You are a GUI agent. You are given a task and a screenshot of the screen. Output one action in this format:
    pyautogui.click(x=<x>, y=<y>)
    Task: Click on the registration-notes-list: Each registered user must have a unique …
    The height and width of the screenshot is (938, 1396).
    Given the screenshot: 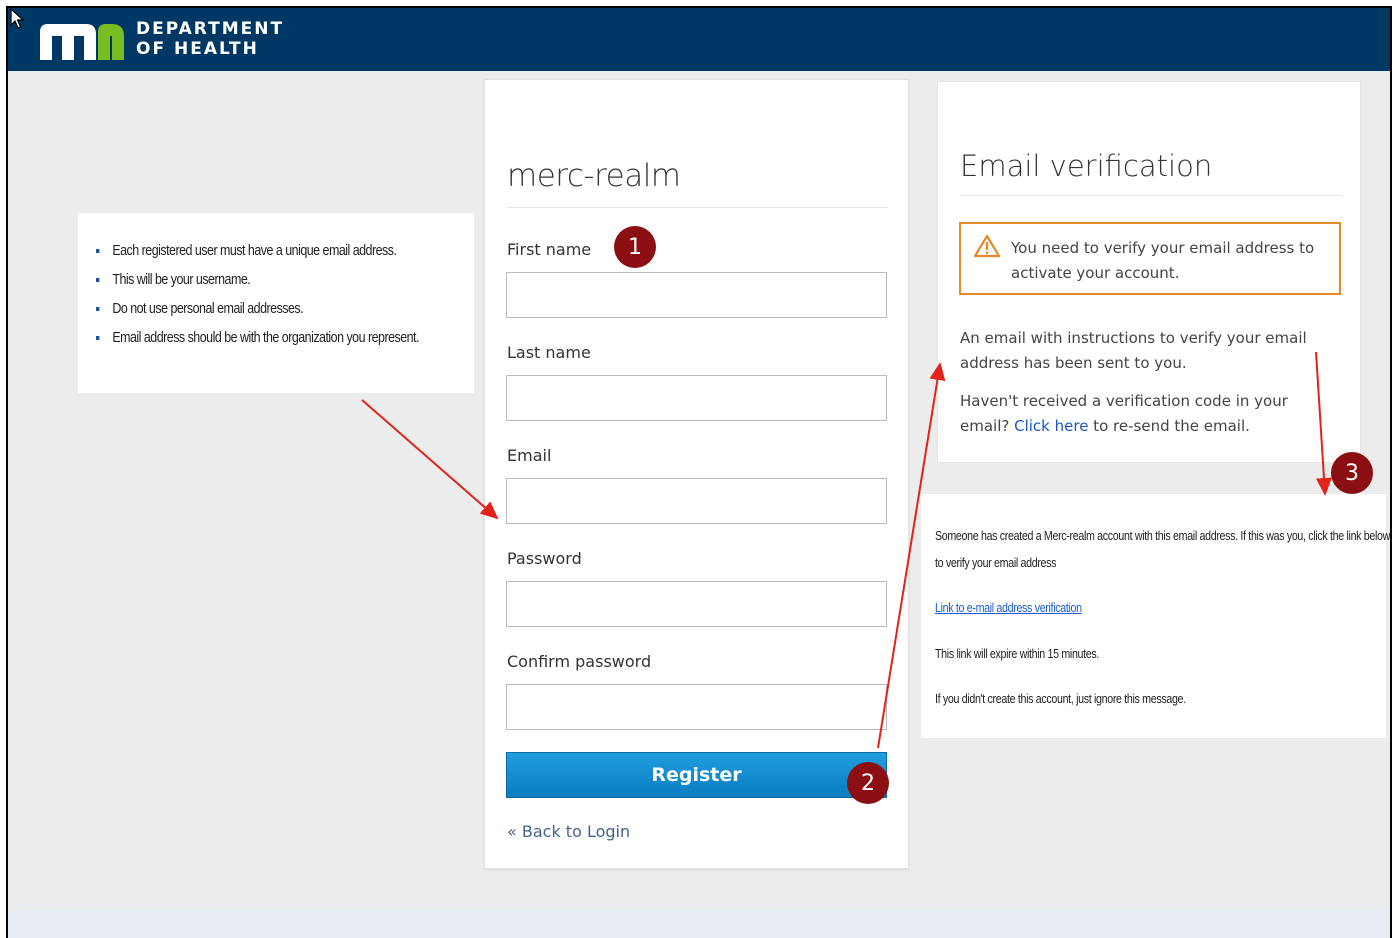 What is the action you would take?
    pyautogui.click(x=284, y=301)
    